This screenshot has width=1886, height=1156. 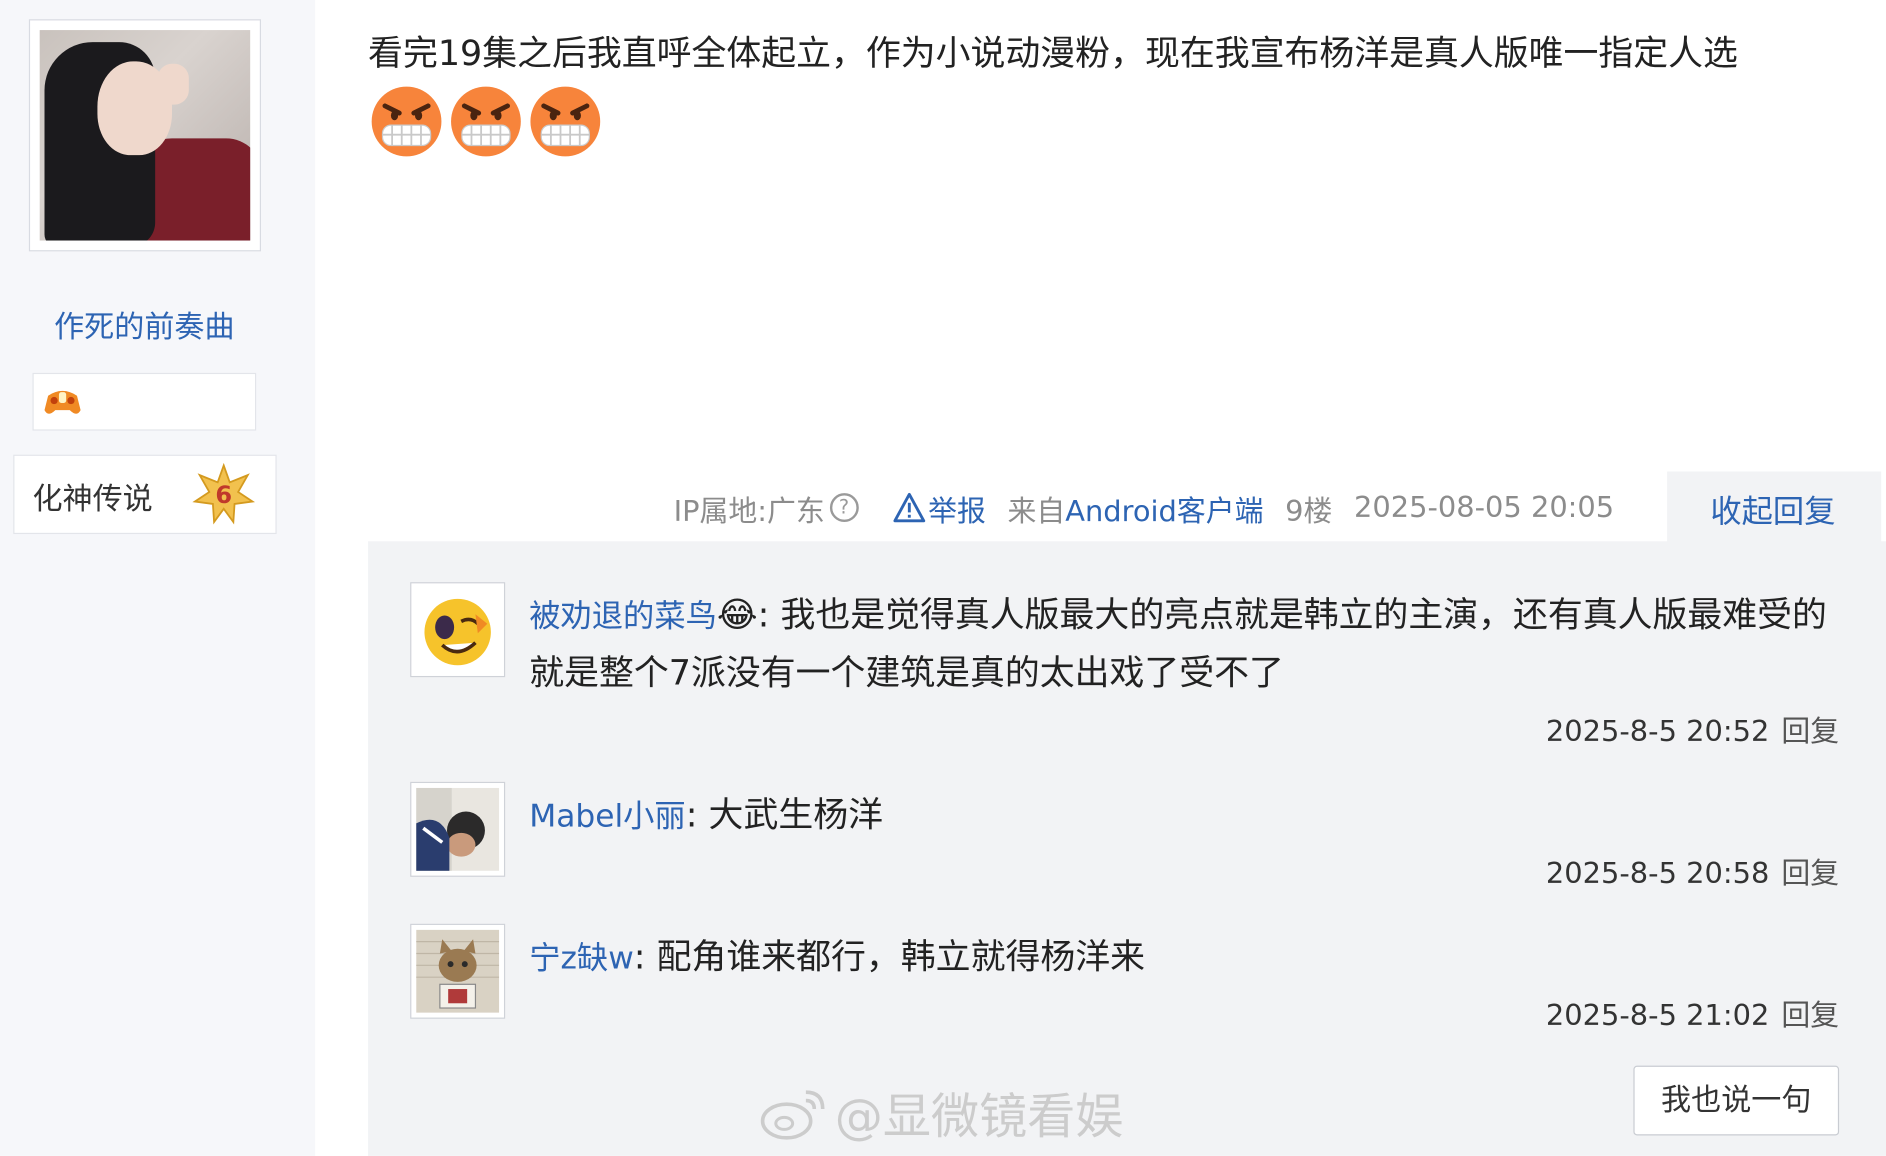 I want to click on reply-meta: 2025-8-5 21:02 回复, so click(x=1692, y=1012).